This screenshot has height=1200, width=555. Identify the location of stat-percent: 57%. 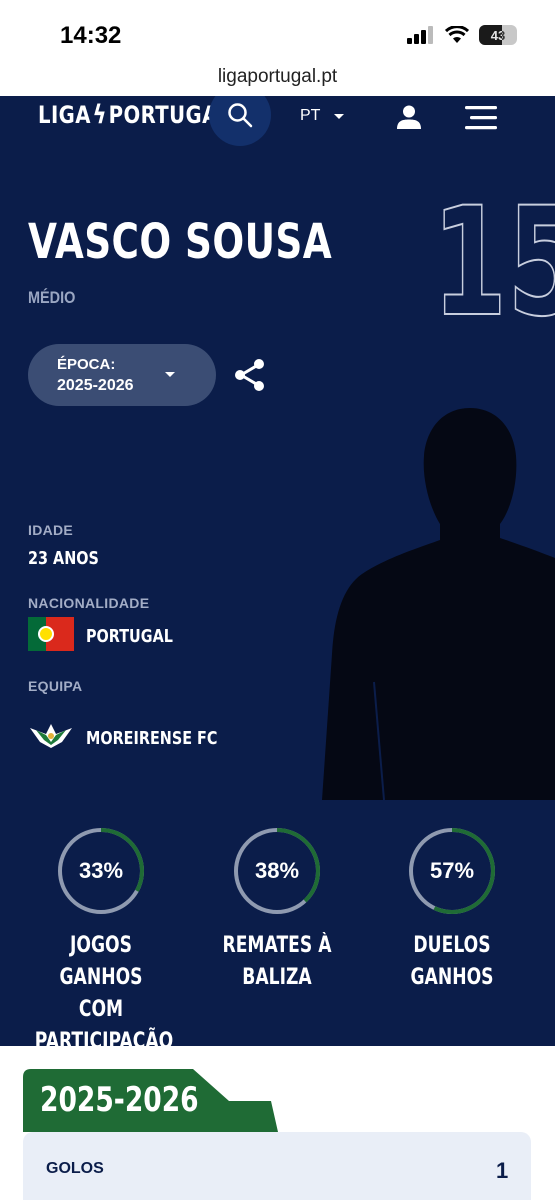
(452, 870).